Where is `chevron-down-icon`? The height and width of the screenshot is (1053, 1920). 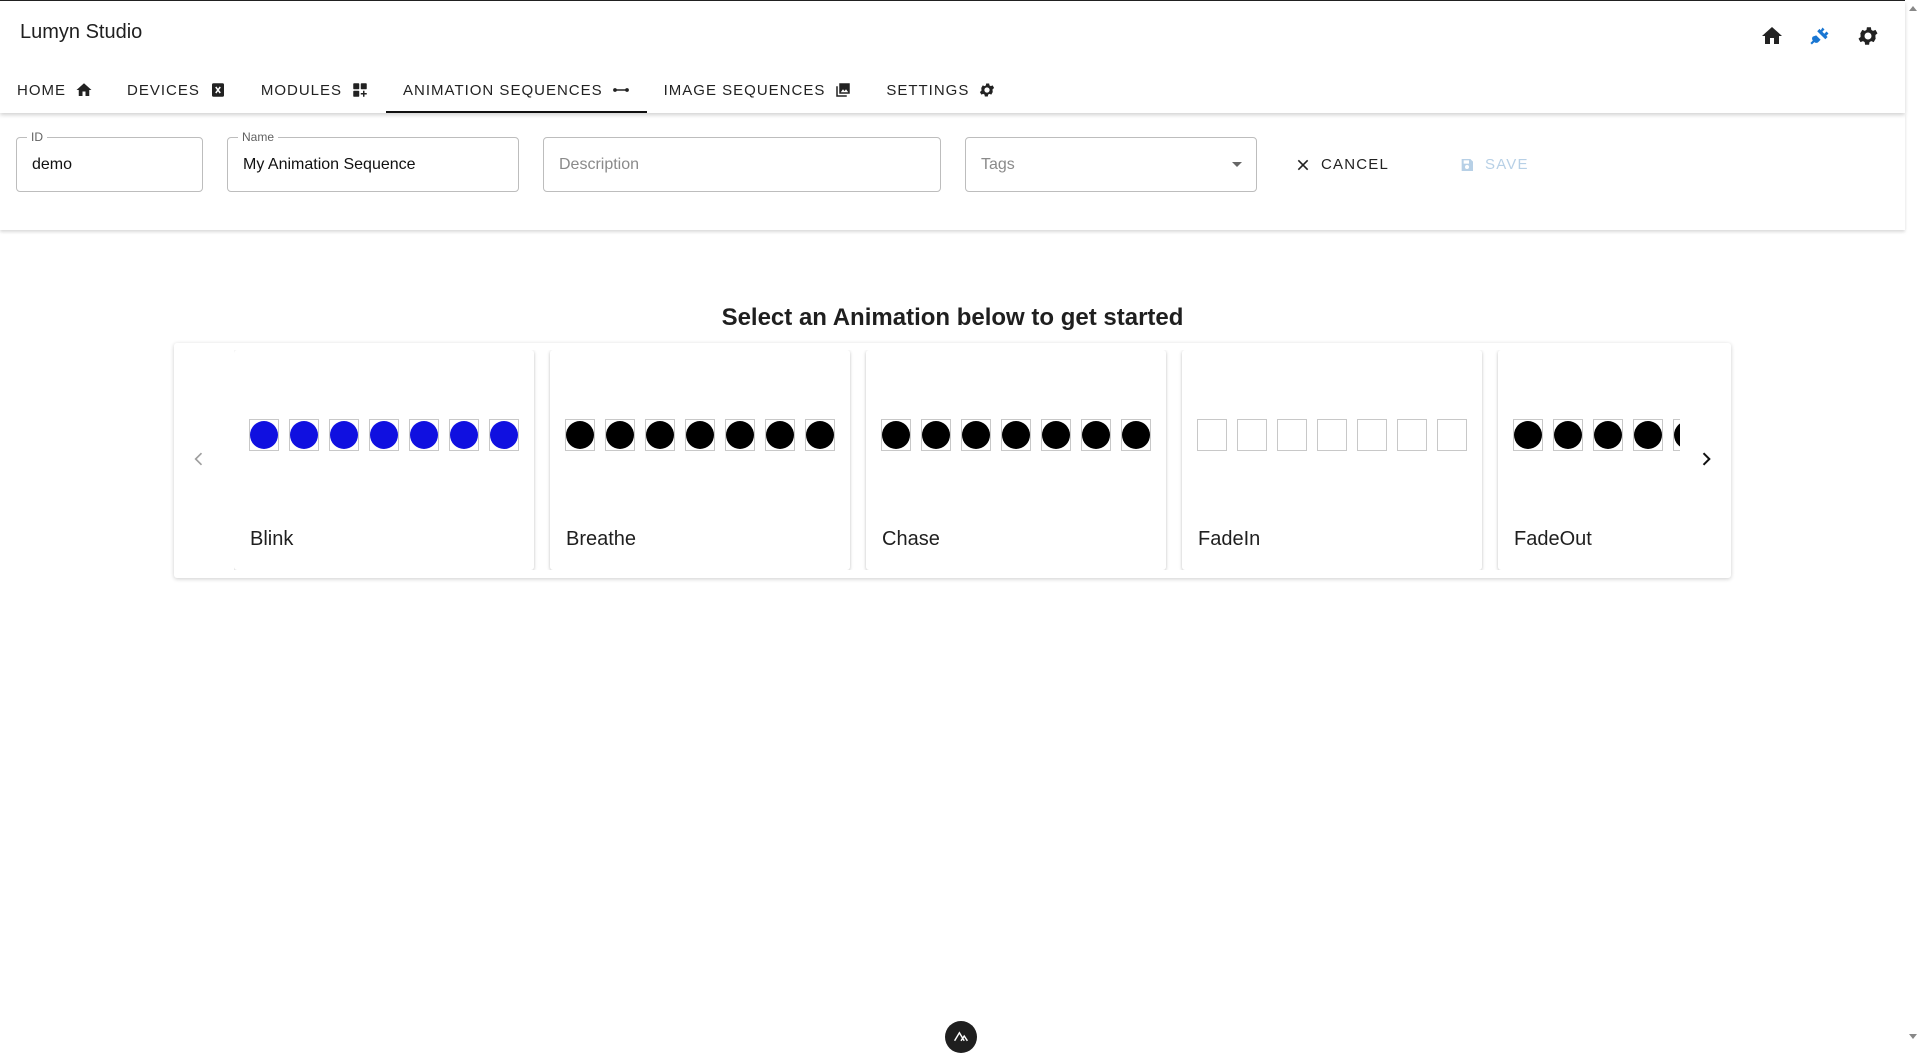 chevron-down-icon is located at coordinates (1237, 164).